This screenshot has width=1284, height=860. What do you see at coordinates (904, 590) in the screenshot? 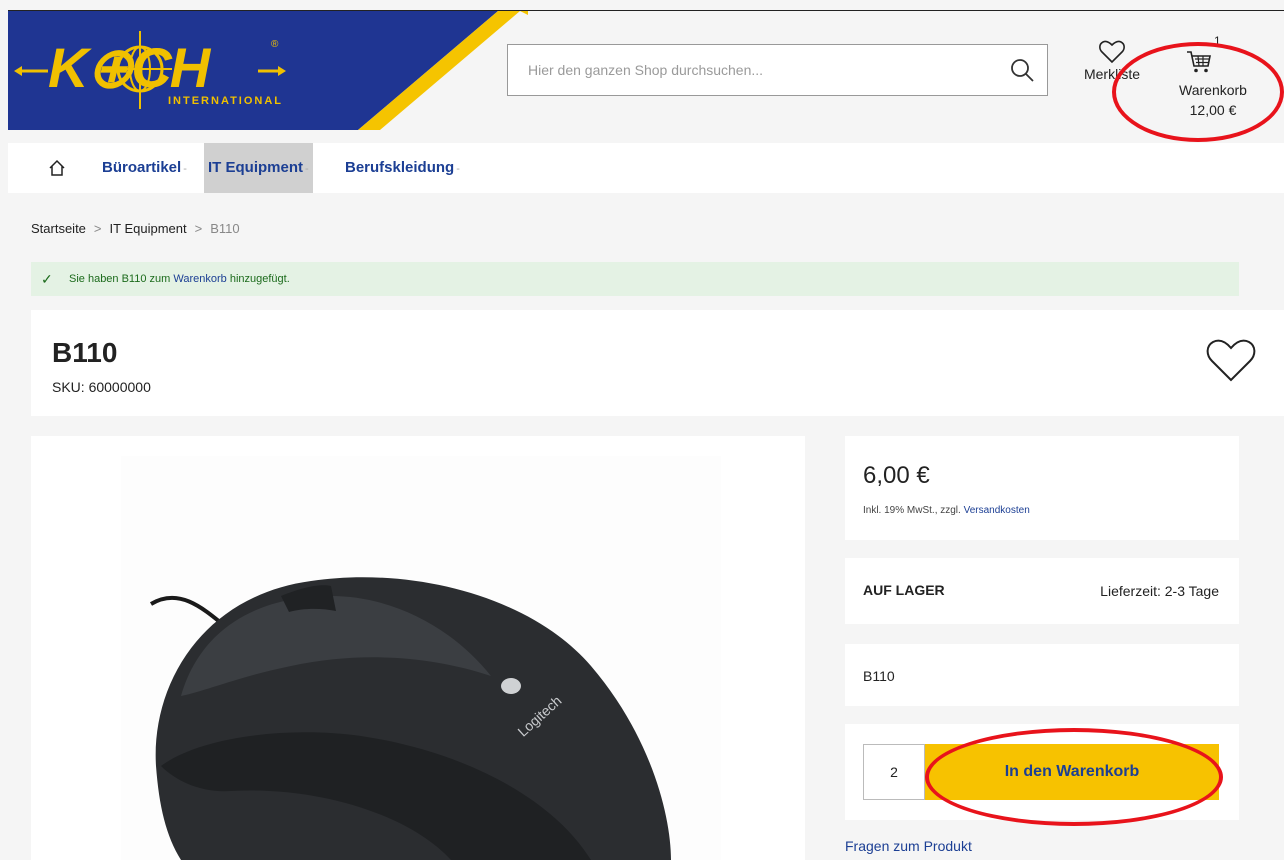
I see `stock-status: AUF LAGER` at bounding box center [904, 590].